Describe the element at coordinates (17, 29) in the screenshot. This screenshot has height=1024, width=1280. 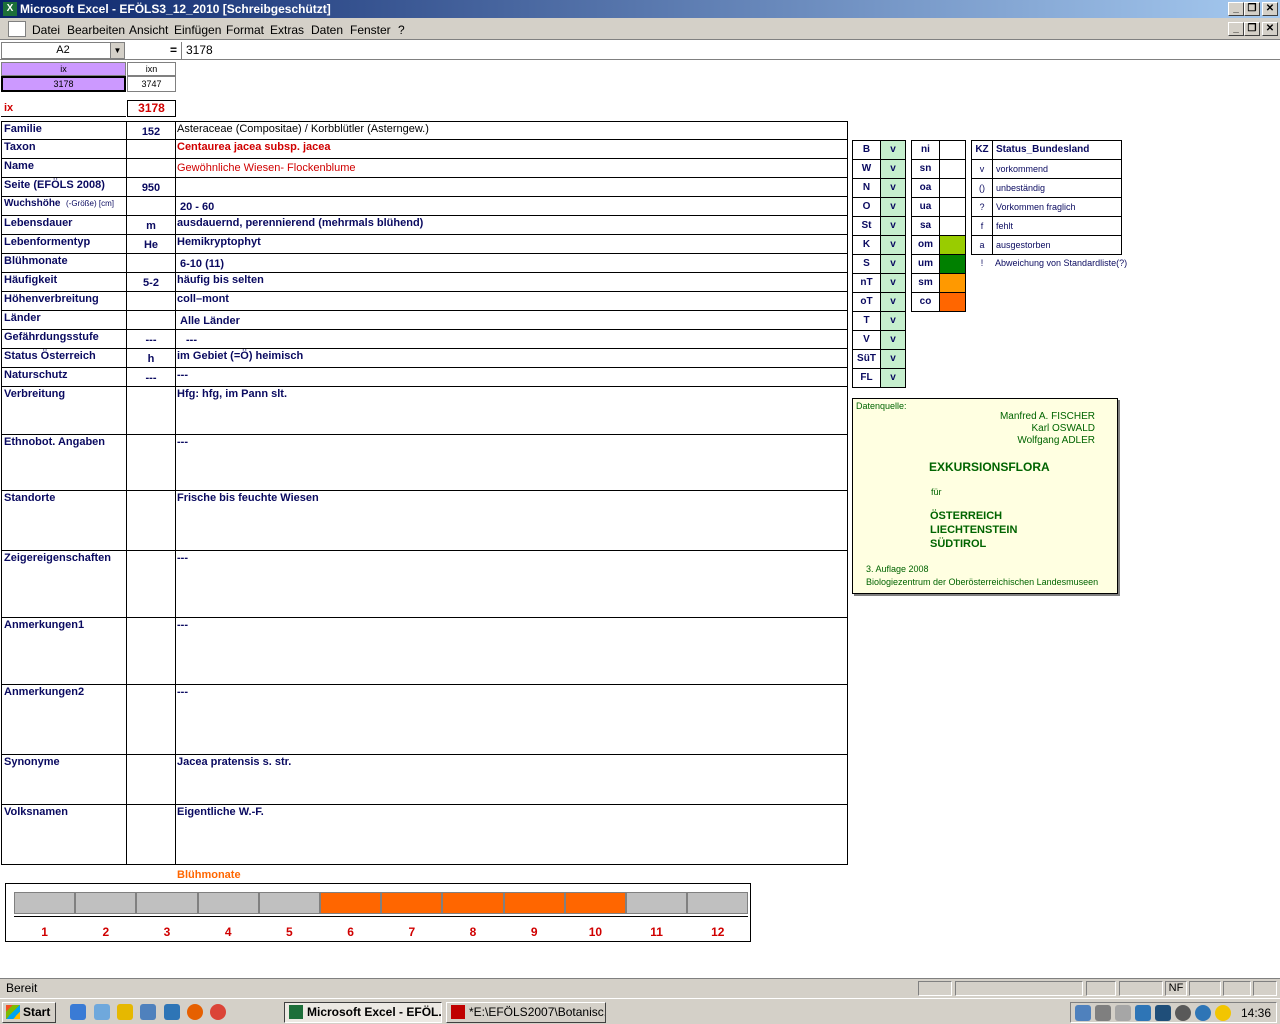
I see `workbook-icon` at that location.